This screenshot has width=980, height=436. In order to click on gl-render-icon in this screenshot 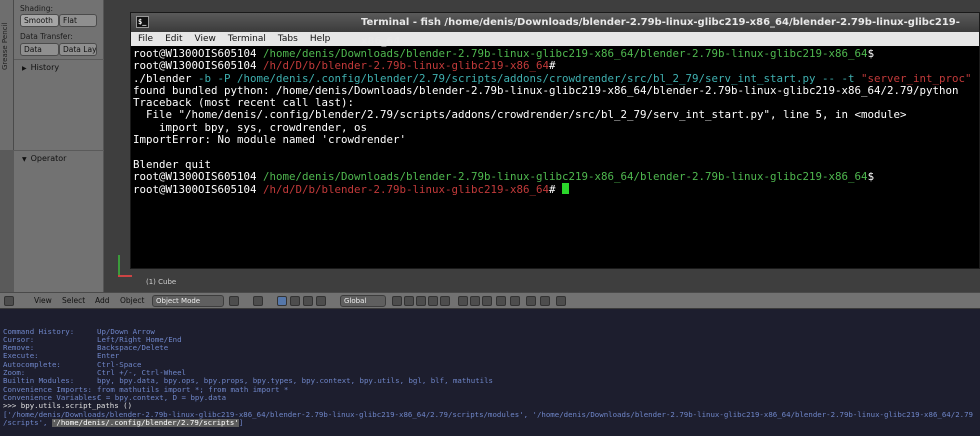, I will do `click(561, 301)`.